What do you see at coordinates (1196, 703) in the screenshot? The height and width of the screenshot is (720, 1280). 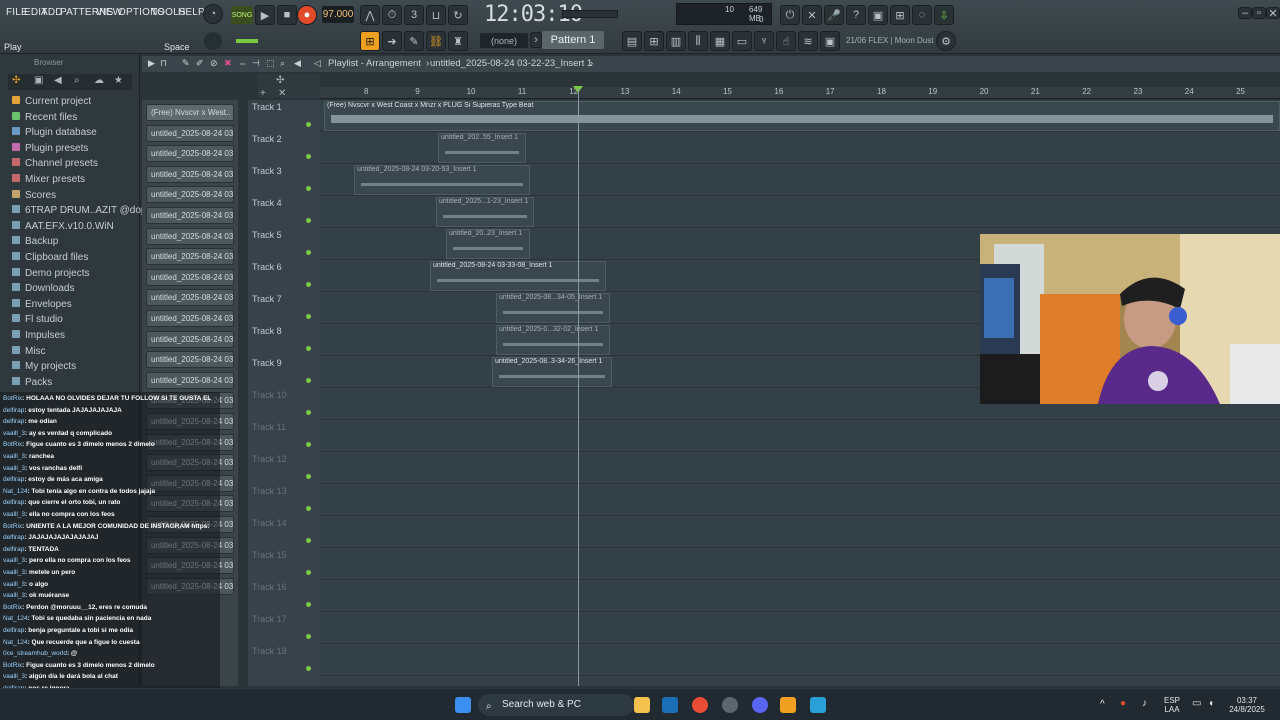 I see `network-icon: ▭` at bounding box center [1196, 703].